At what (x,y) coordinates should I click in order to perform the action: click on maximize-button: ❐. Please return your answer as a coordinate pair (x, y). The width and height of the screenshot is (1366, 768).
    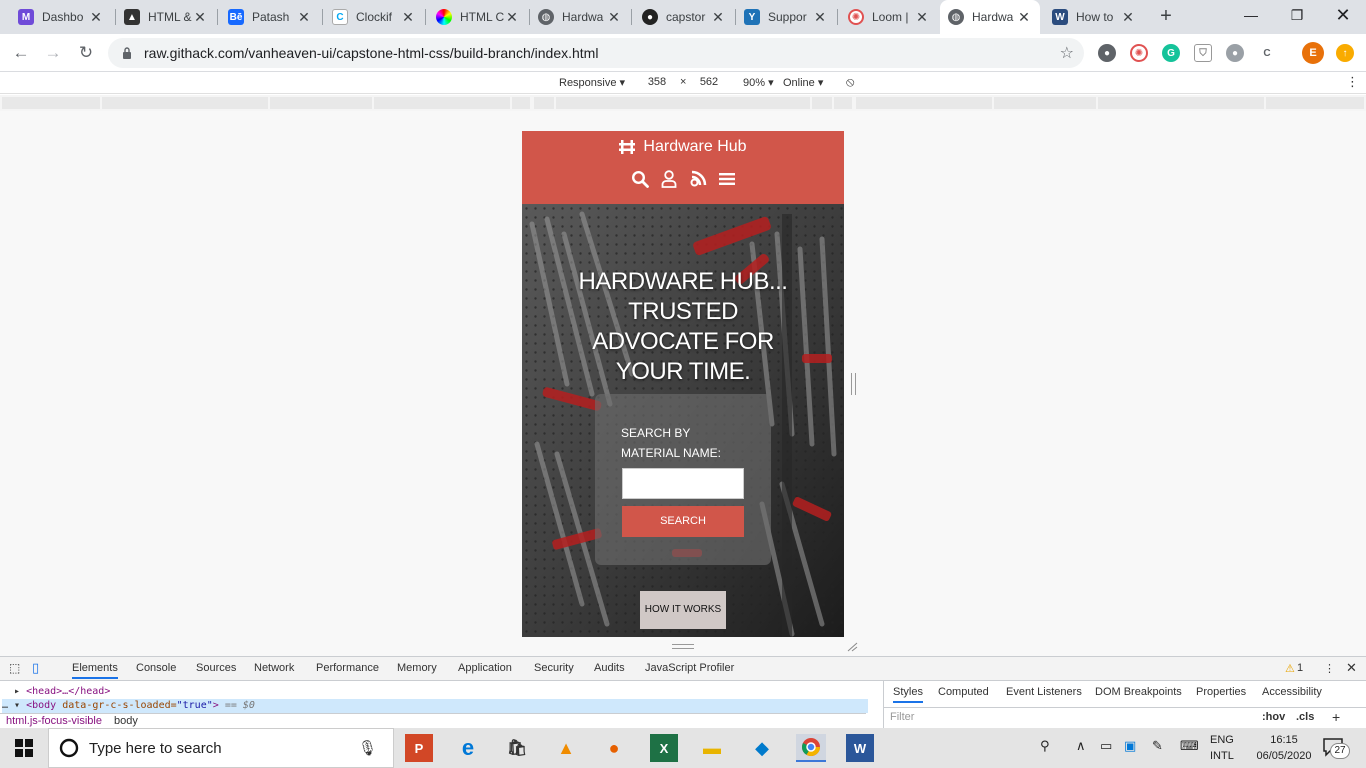
    Looking at the image, I should click on (1297, 15).